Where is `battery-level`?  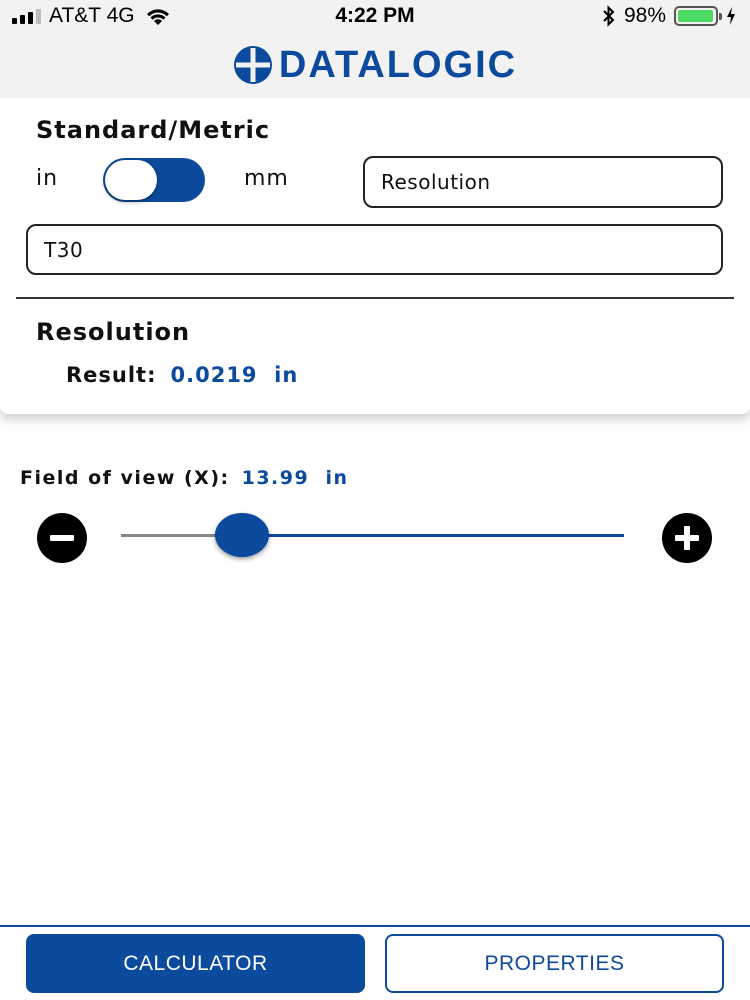
battery-level is located at coordinates (696, 16).